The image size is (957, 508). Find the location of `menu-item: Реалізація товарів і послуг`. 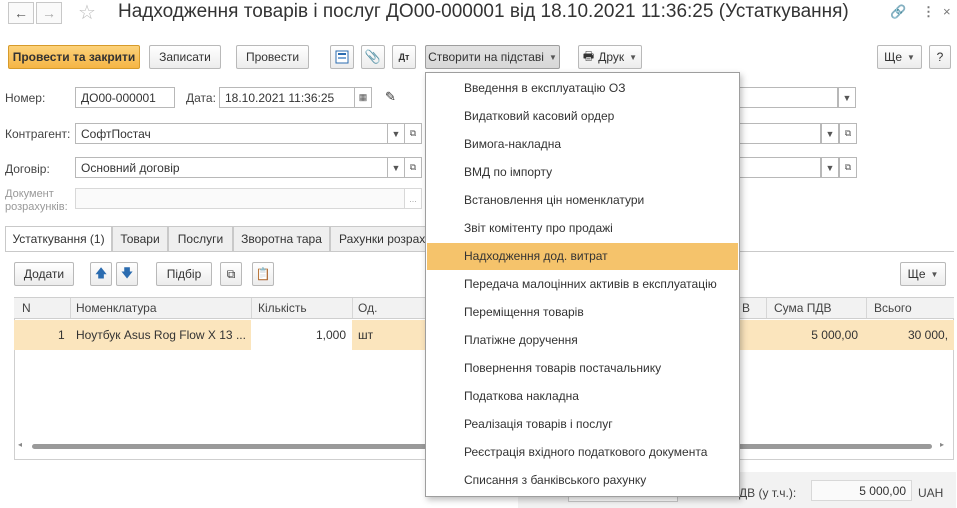

menu-item: Реалізація товарів і послуг is located at coordinates (582, 424).